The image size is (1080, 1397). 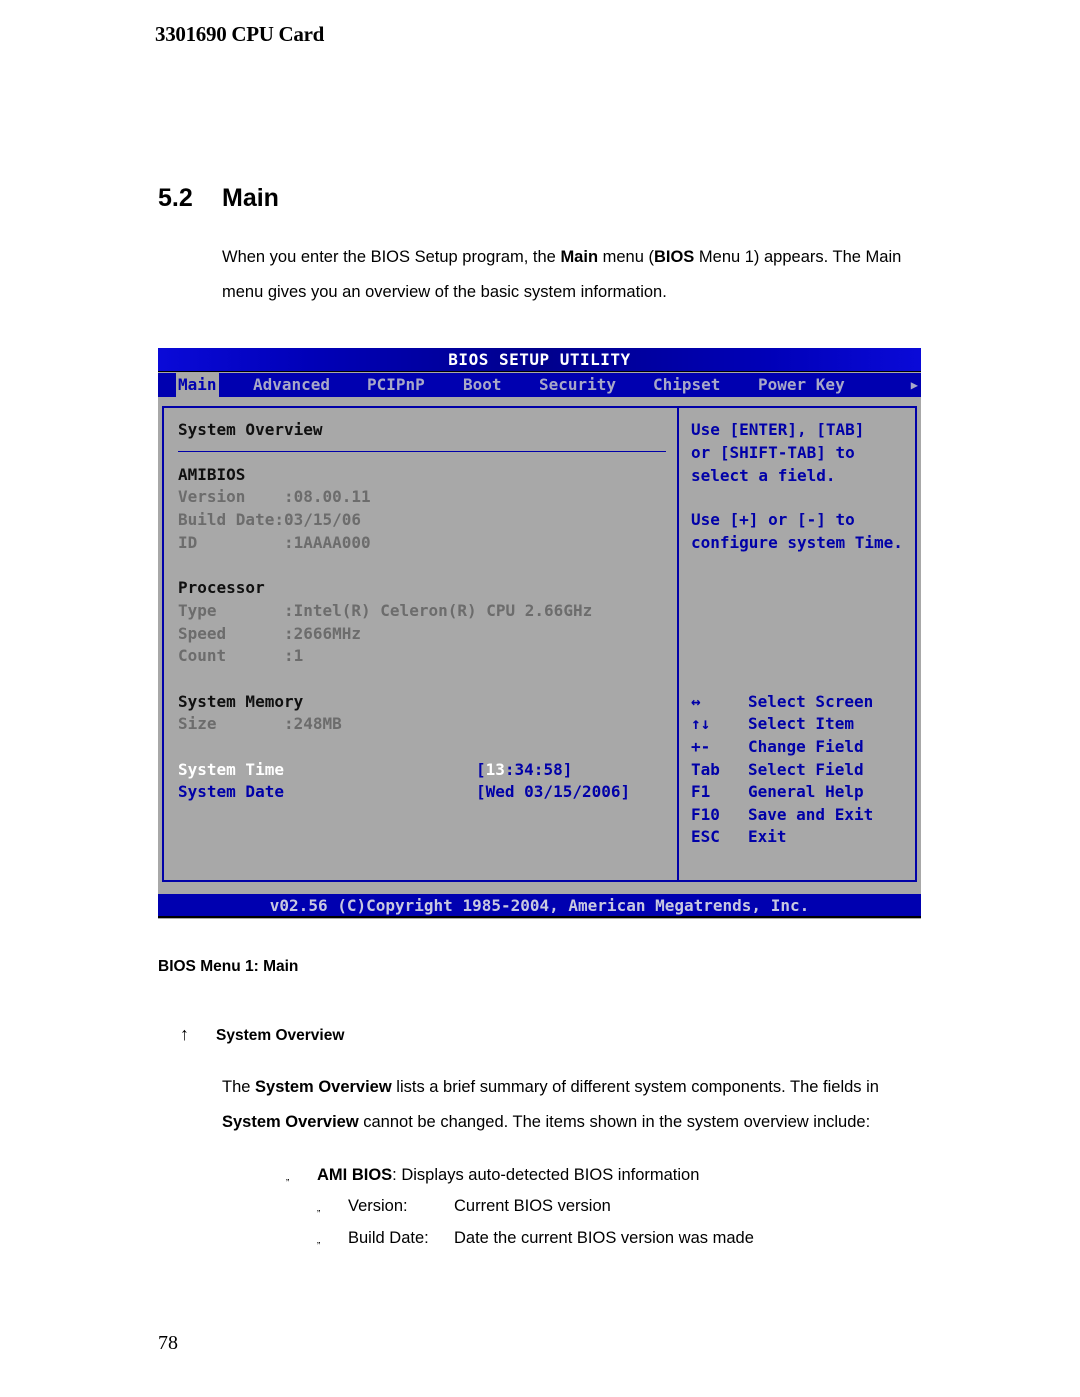 What do you see at coordinates (228, 966) in the screenshot?
I see `figure-caption: BIOS Menu 1: Main` at bounding box center [228, 966].